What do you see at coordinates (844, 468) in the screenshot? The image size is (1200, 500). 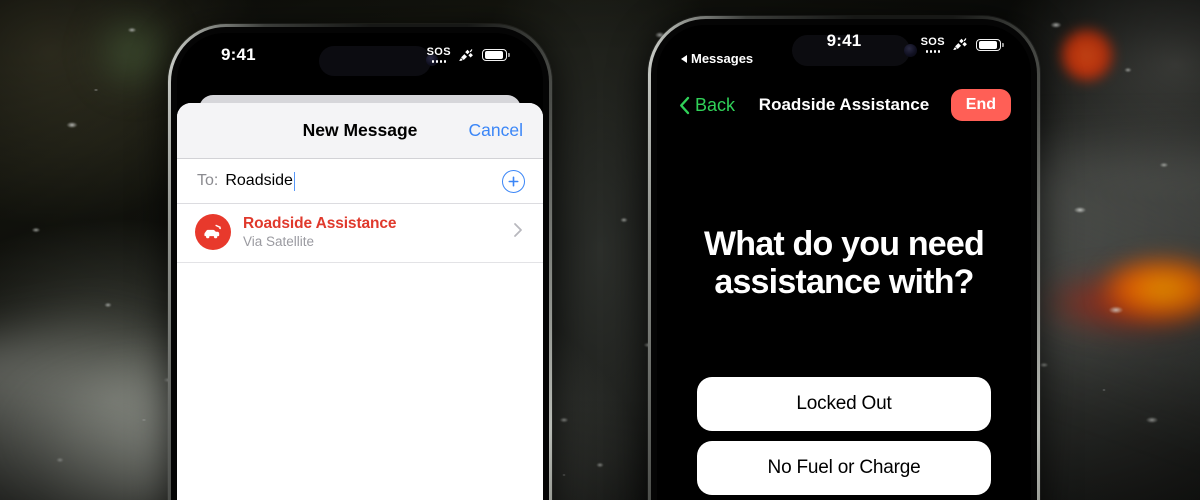 I see `choice-no-fuel-or-charge: No Fuel or Charge` at bounding box center [844, 468].